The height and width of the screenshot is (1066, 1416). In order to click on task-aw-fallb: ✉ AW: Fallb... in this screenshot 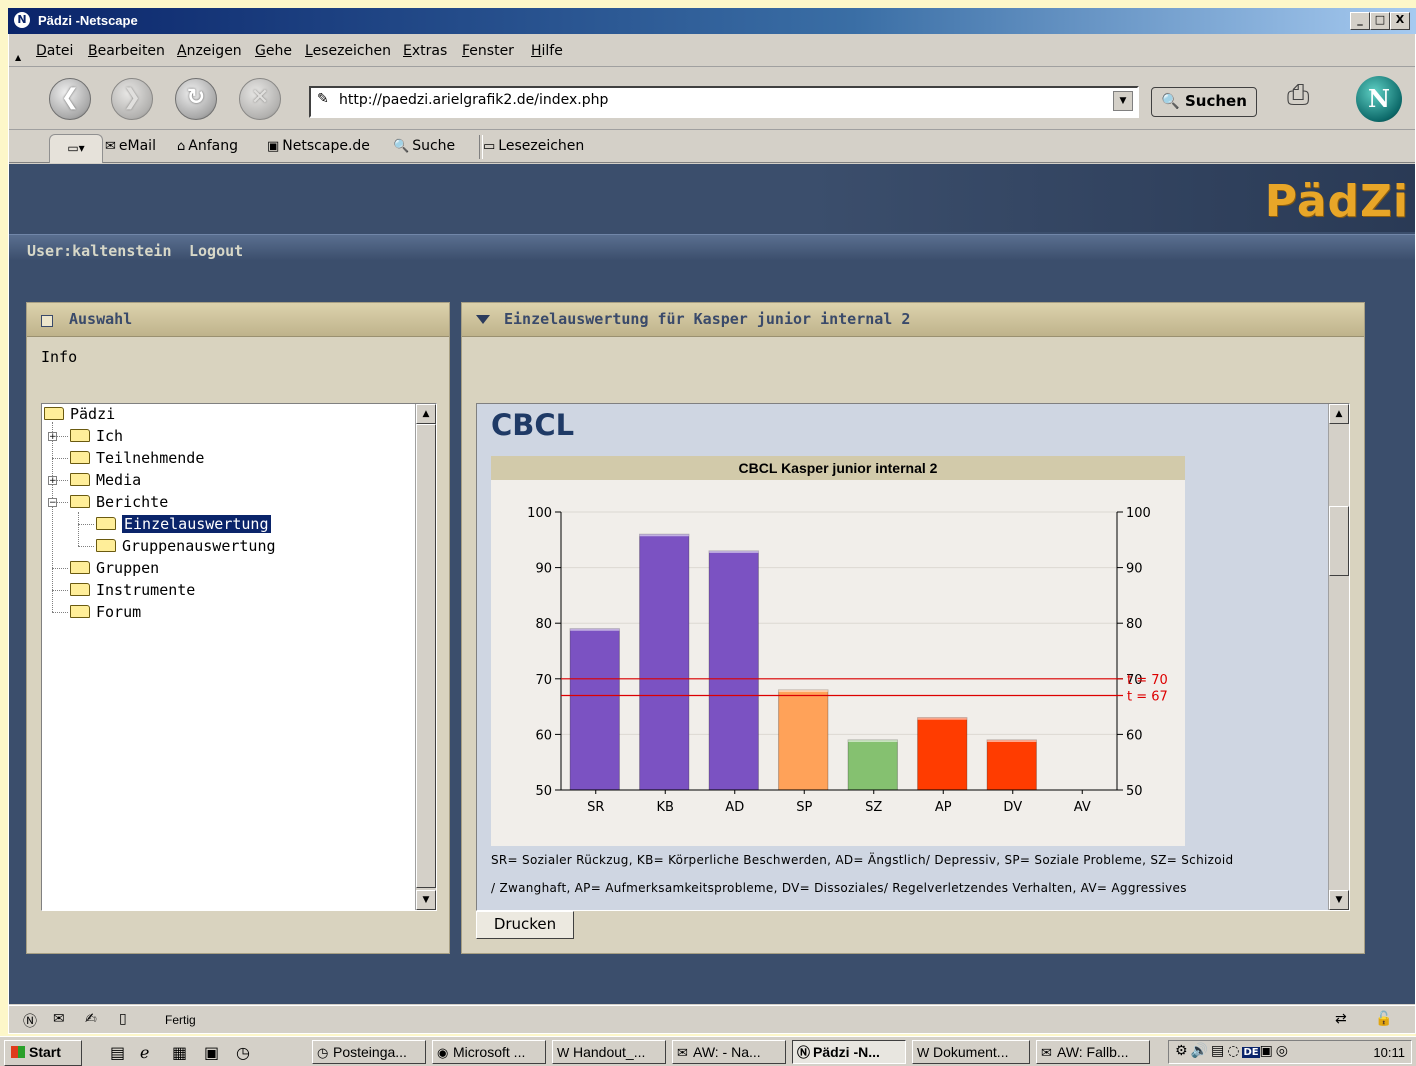, I will do `click(1093, 1052)`.